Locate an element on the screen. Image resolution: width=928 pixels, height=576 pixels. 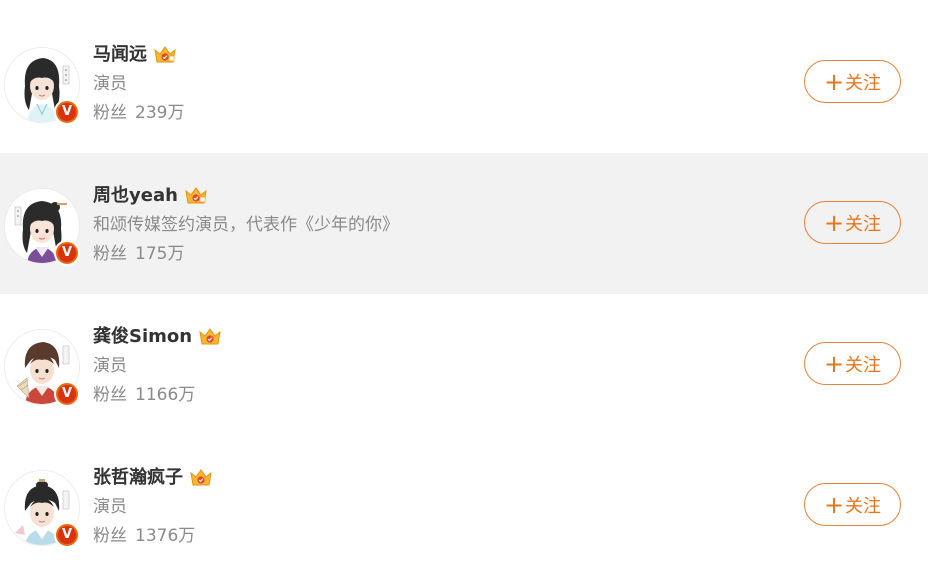
fans-line: 粉丝 1166万 is located at coordinates (144, 395).